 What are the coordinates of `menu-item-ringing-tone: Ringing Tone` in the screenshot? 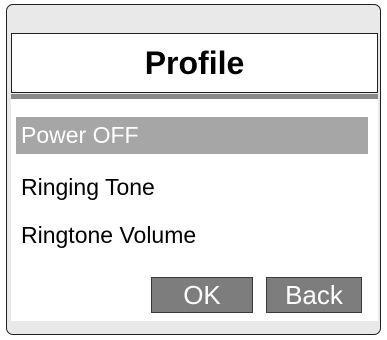 It's located at (192, 187).